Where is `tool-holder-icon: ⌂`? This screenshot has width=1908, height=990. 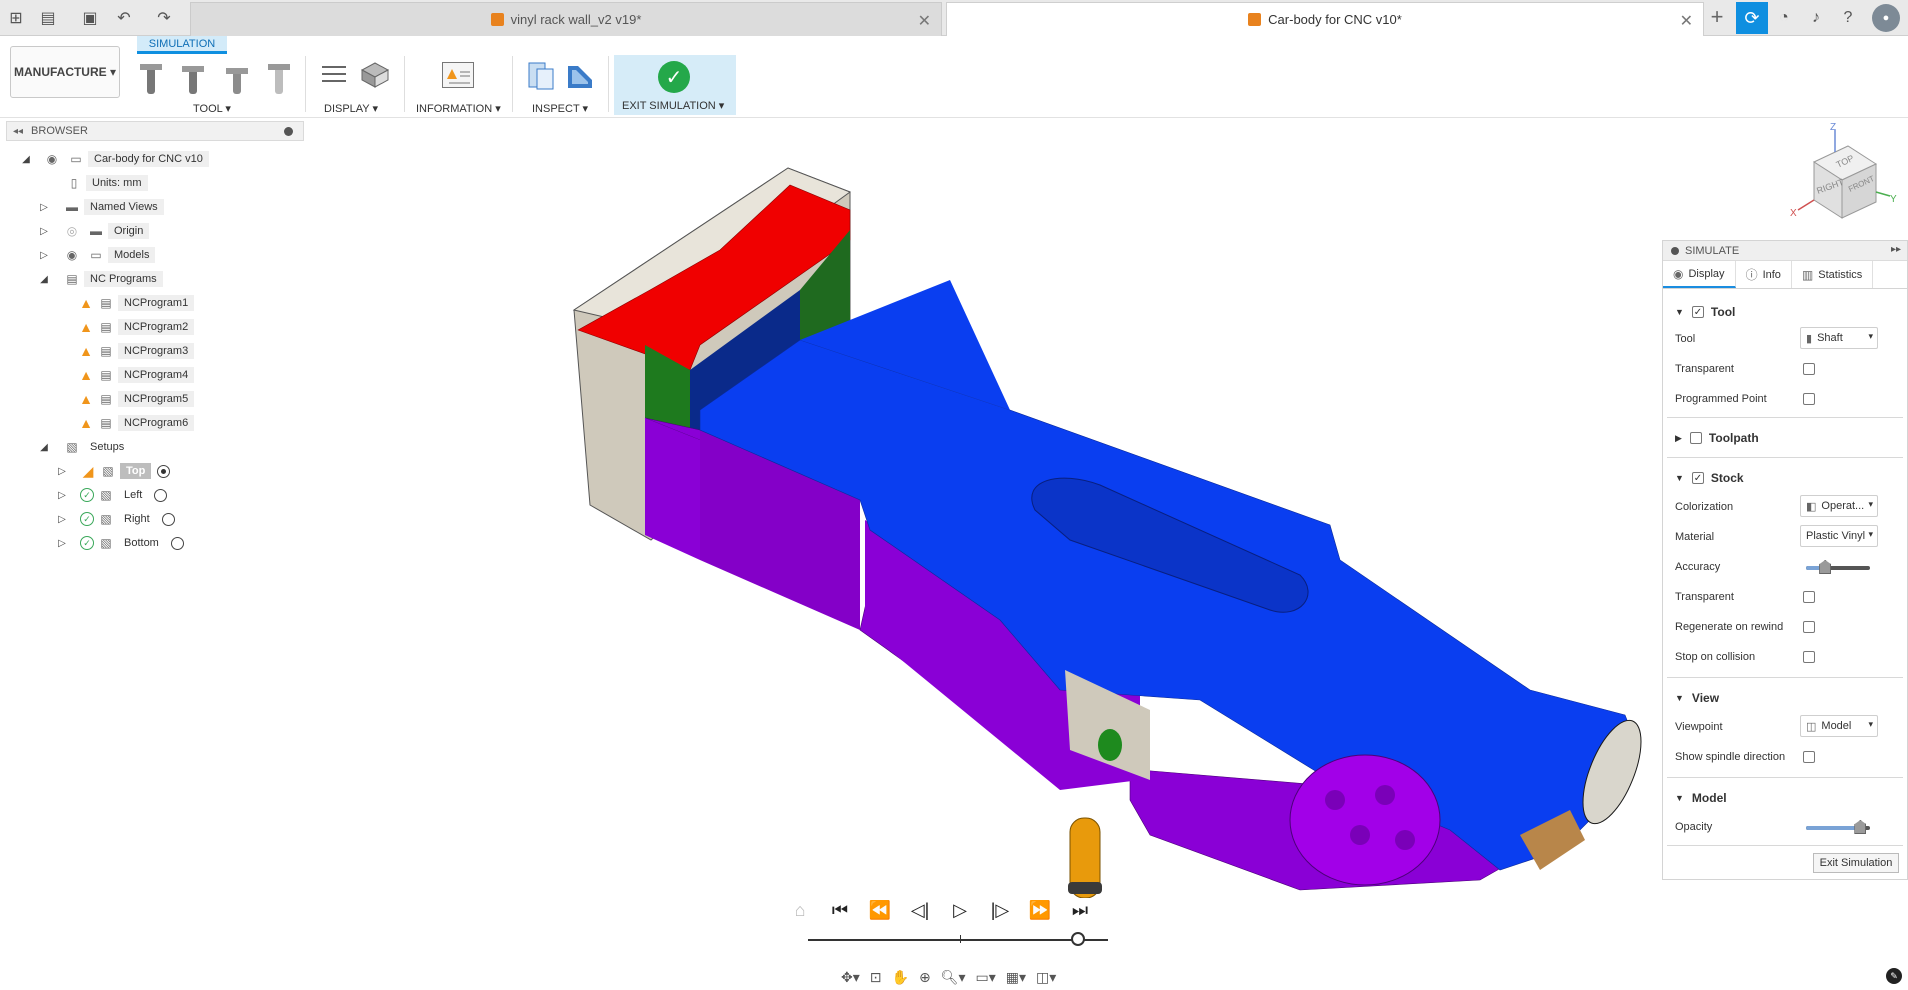
tool-holder-icon: ⌂ is located at coordinates (800, 910).